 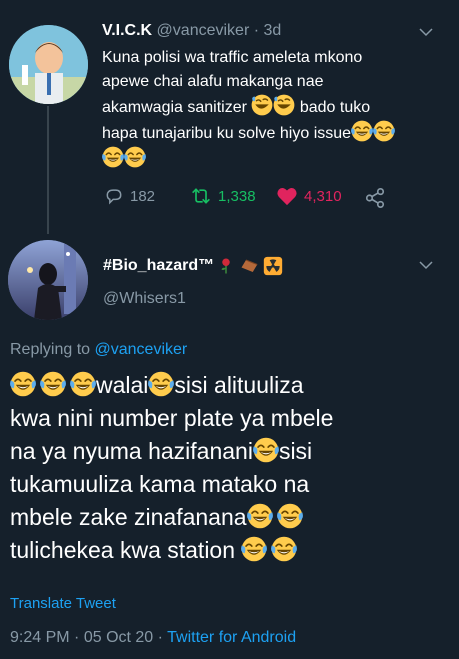 What do you see at coordinates (114, 197) in the screenshot?
I see `reply-icon` at bounding box center [114, 197].